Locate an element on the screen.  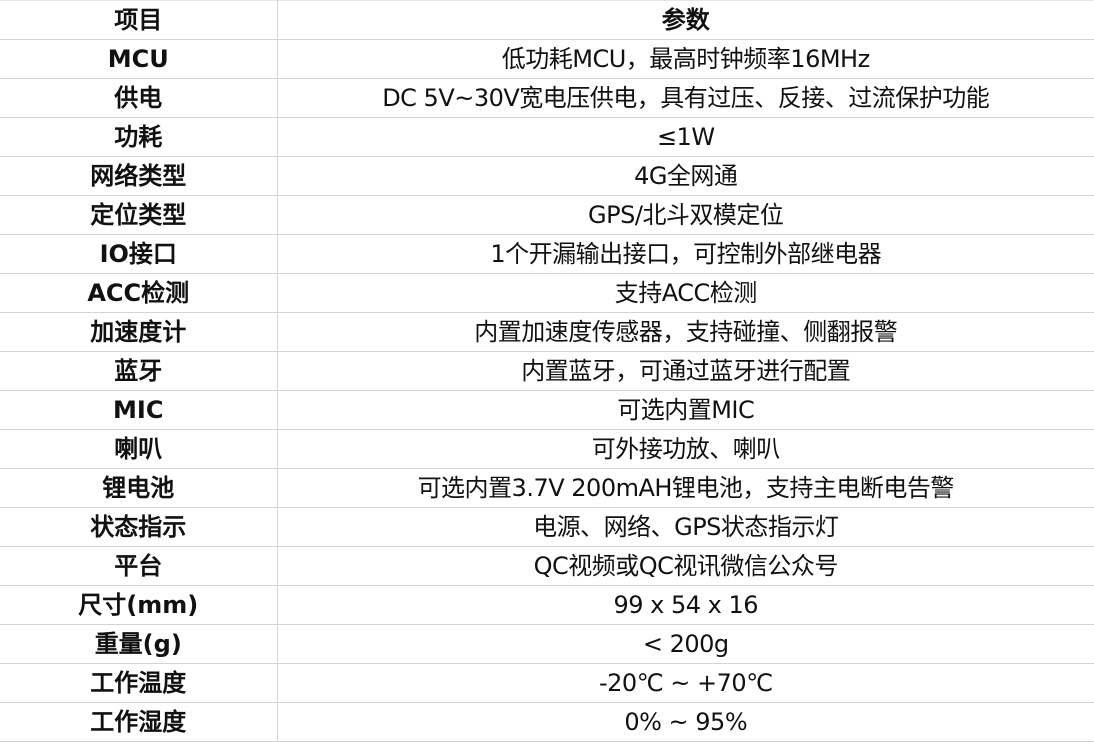
table-row: 工作湿度 0% ~ 95% is located at coordinates (547, 722).